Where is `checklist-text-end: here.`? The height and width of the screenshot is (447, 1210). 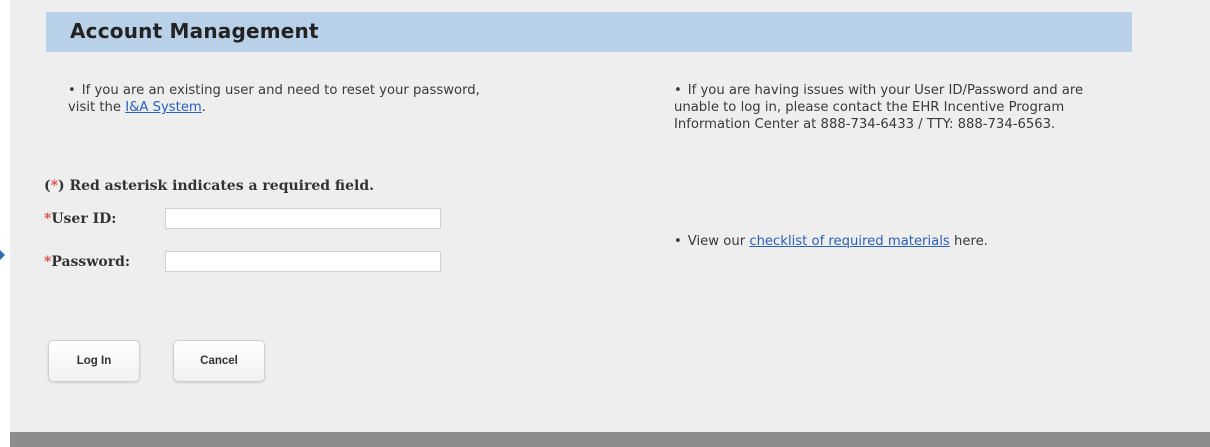 checklist-text-end: here. is located at coordinates (970, 241).